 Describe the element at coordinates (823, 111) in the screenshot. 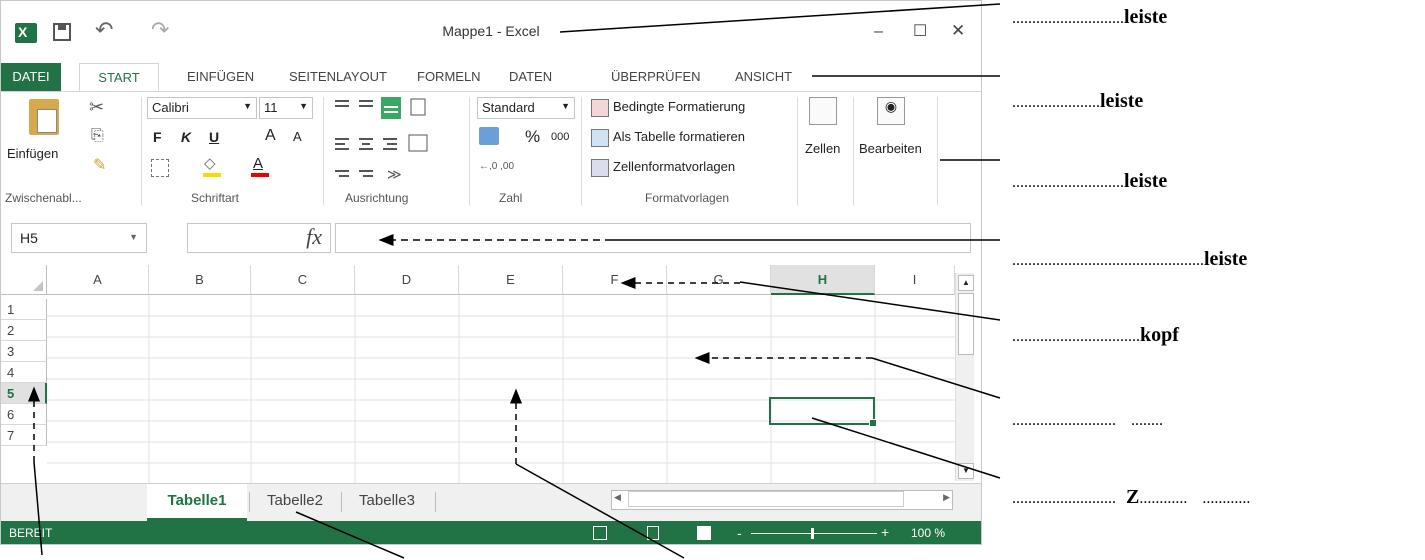

I see `cells-icon` at that location.